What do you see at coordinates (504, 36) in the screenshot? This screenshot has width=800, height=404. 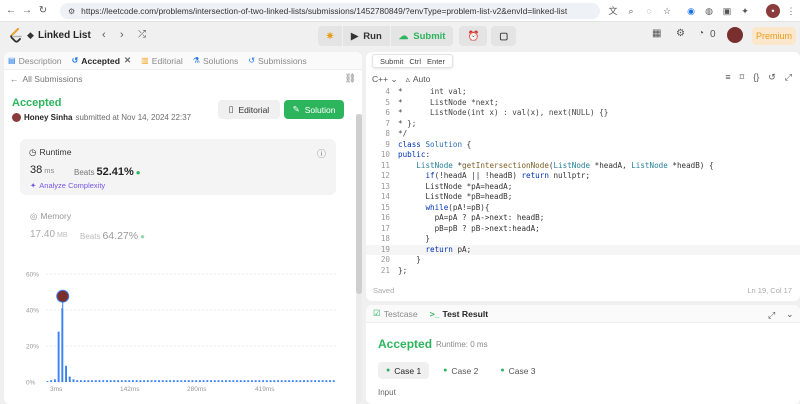 I see `notes-button: ▢` at bounding box center [504, 36].